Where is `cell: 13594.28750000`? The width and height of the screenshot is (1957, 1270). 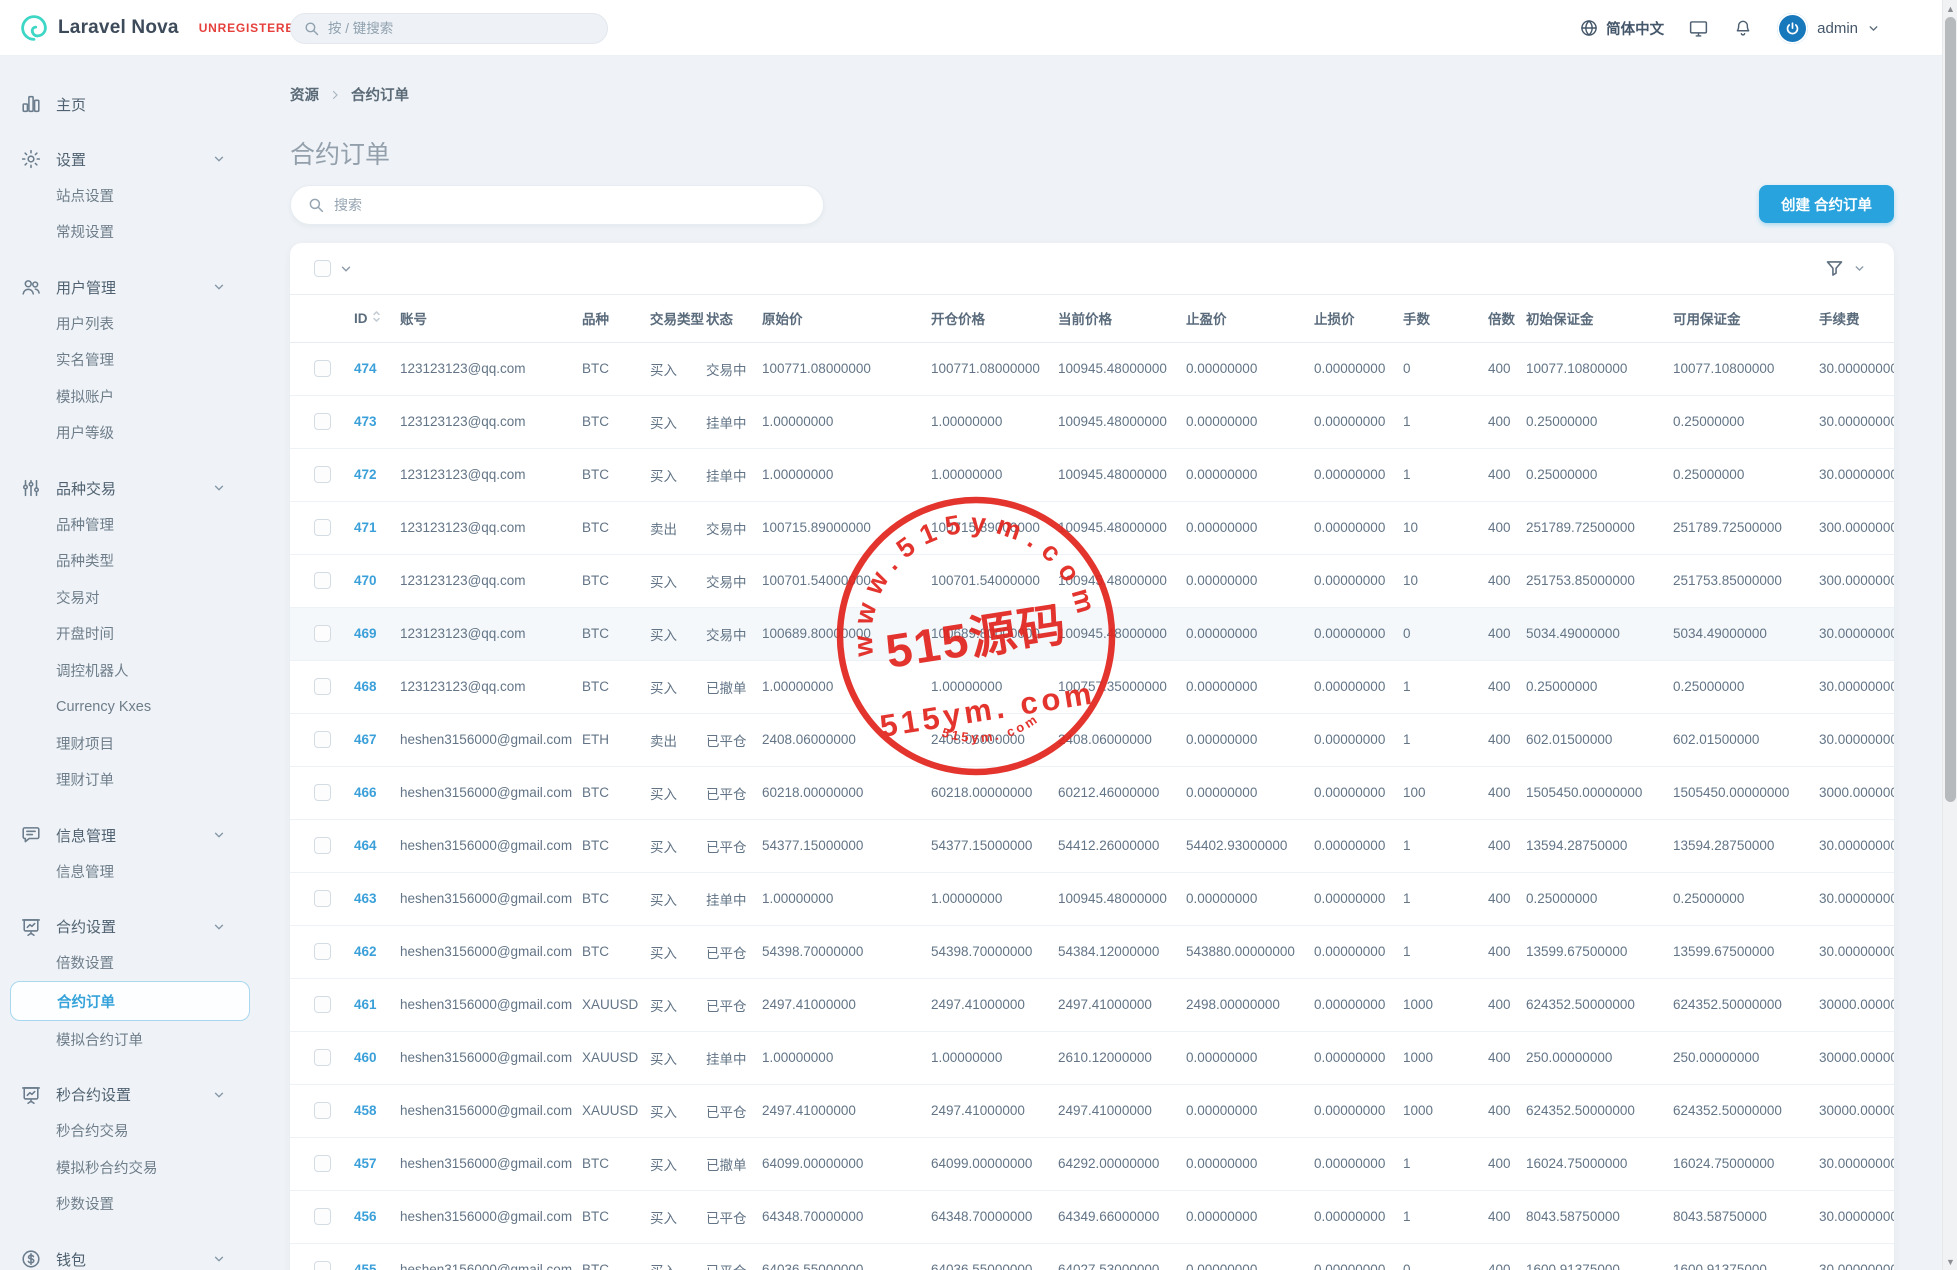
cell: 13594.28750000 is located at coordinates (1746, 846).